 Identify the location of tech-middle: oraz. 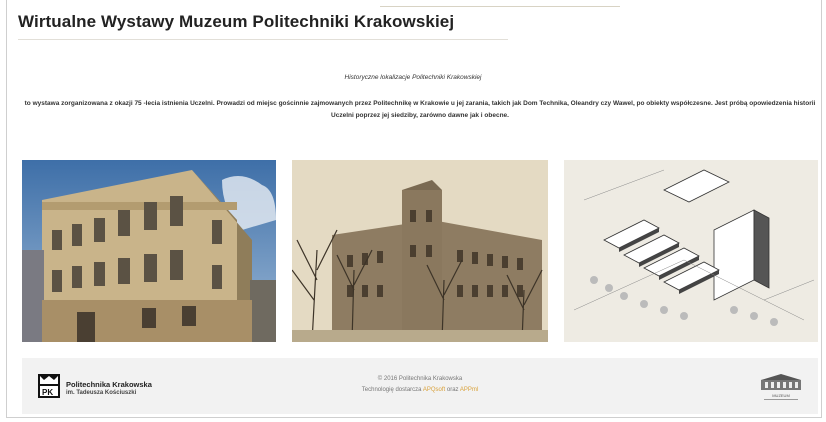
(452, 390).